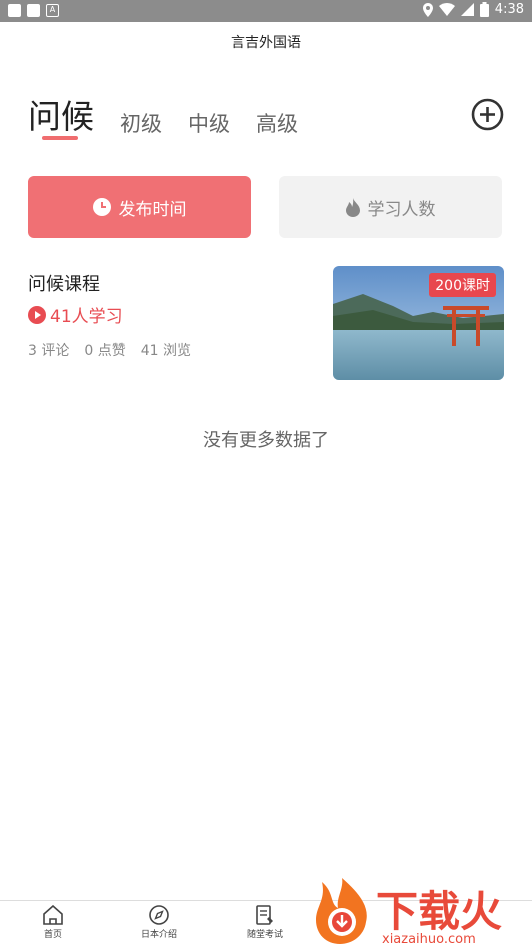 Image resolution: width=532 pixels, height=947 pixels. Describe the element at coordinates (49, 351) in the screenshot. I see `comments-count: 3 评论` at that location.